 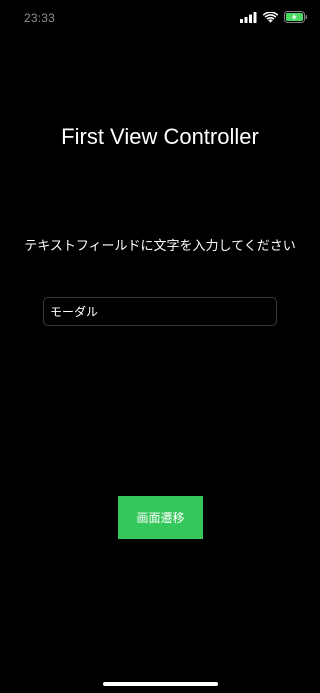 I want to click on status-icons, so click(x=274, y=17).